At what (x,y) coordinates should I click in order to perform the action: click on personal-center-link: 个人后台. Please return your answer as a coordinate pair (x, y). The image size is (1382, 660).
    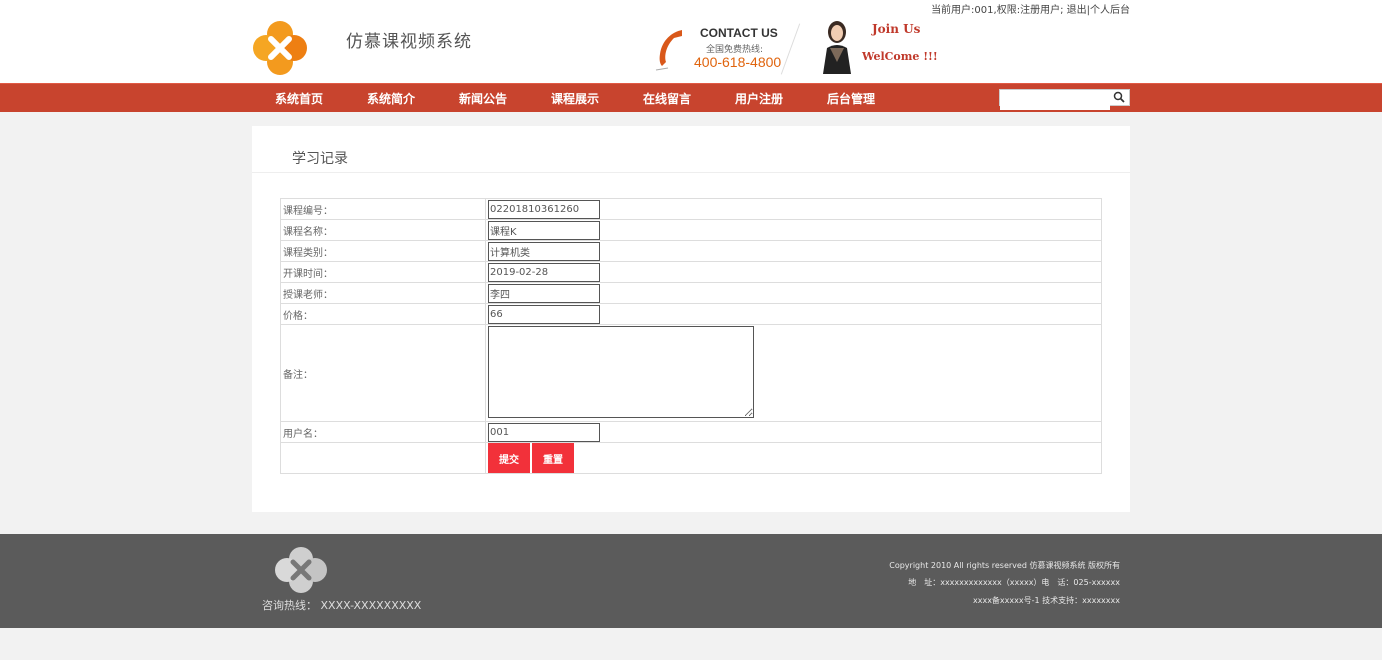
    Looking at the image, I should click on (1110, 10).